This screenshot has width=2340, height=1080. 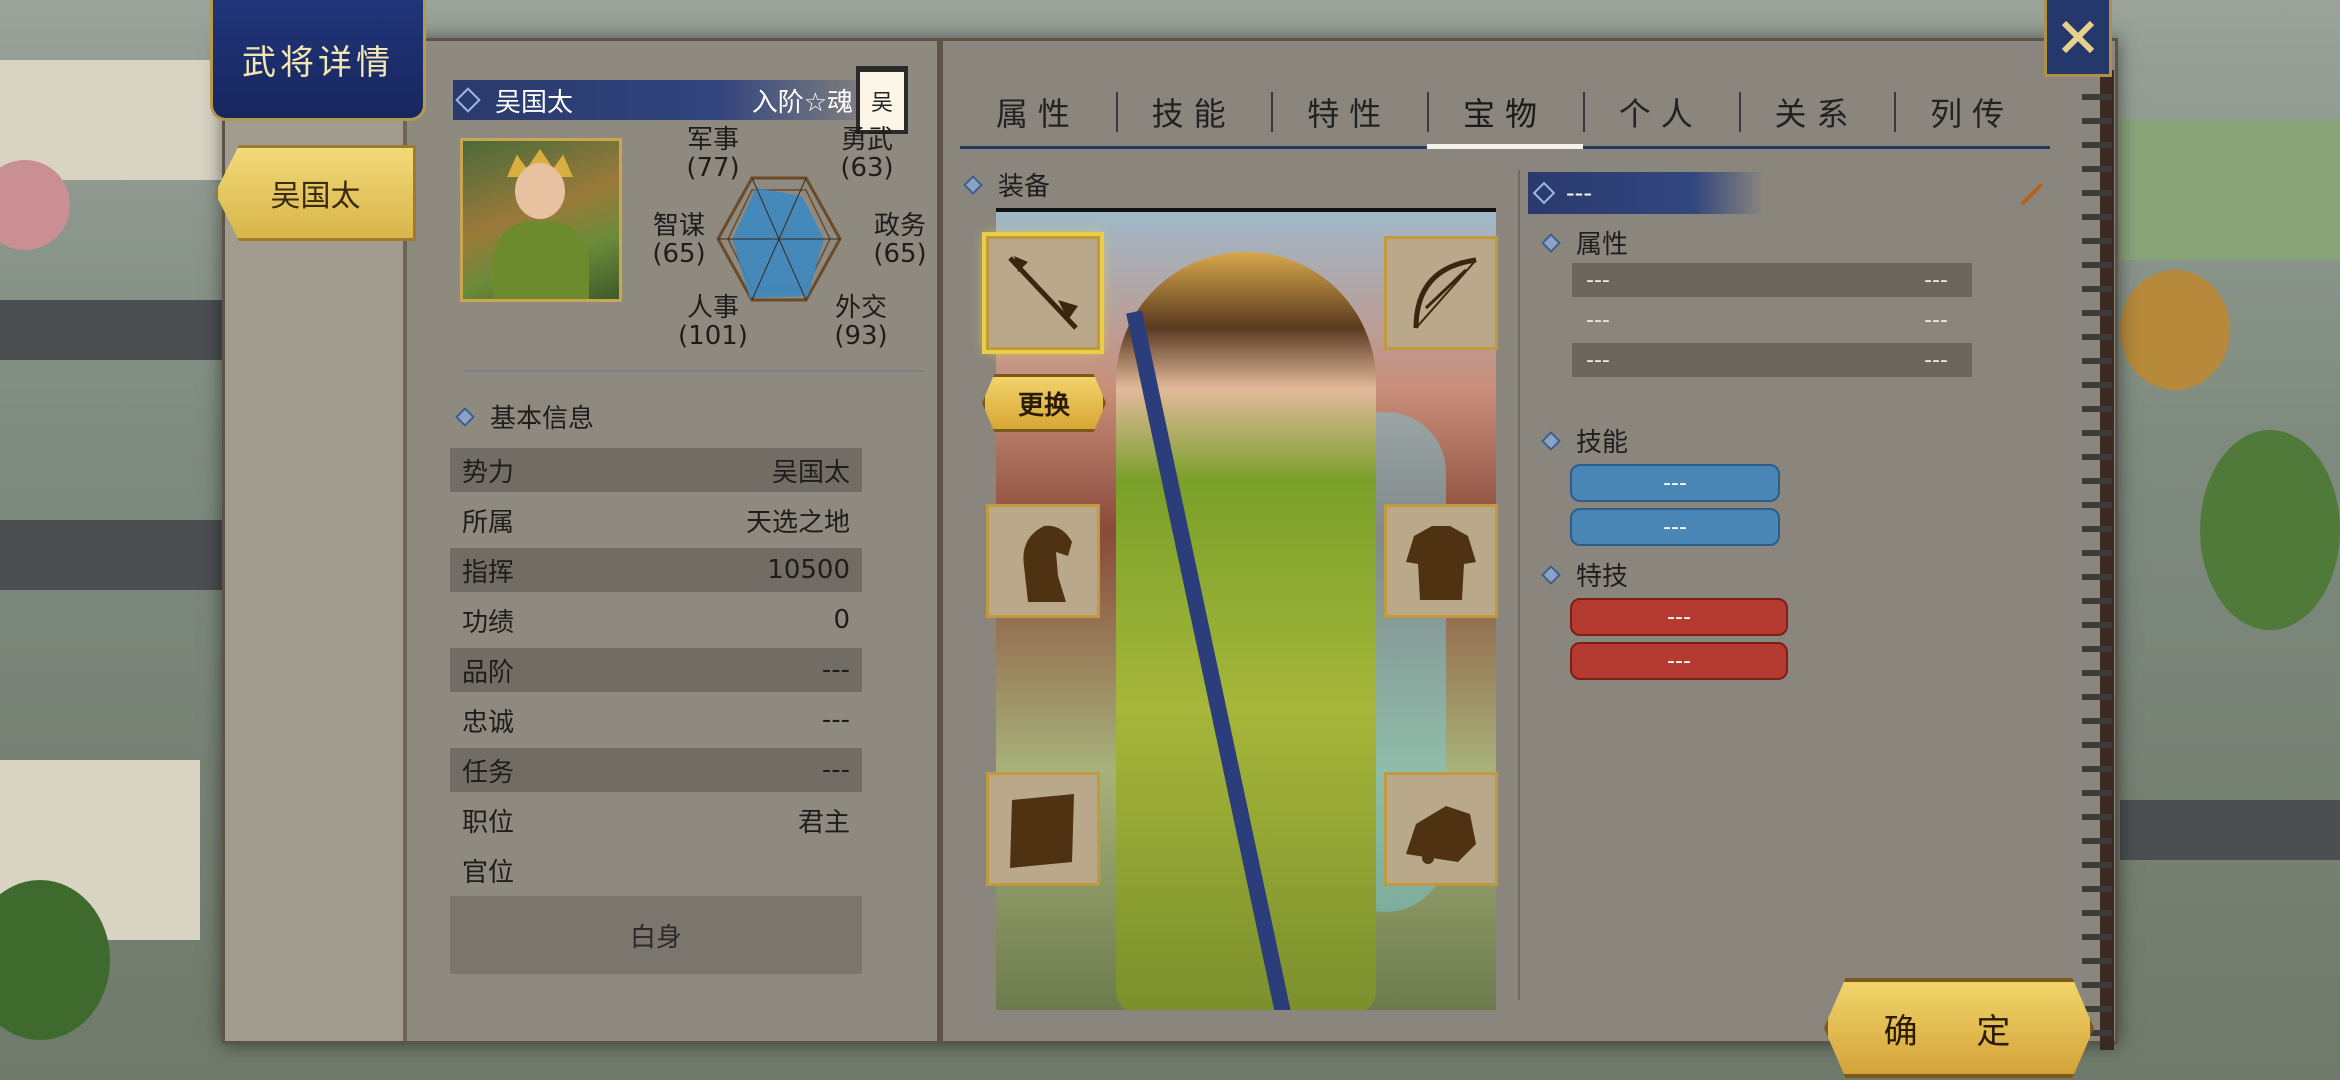 I want to click on hero-name-bar: 吴国太 入阶☆魂, so click(x=673, y=100).